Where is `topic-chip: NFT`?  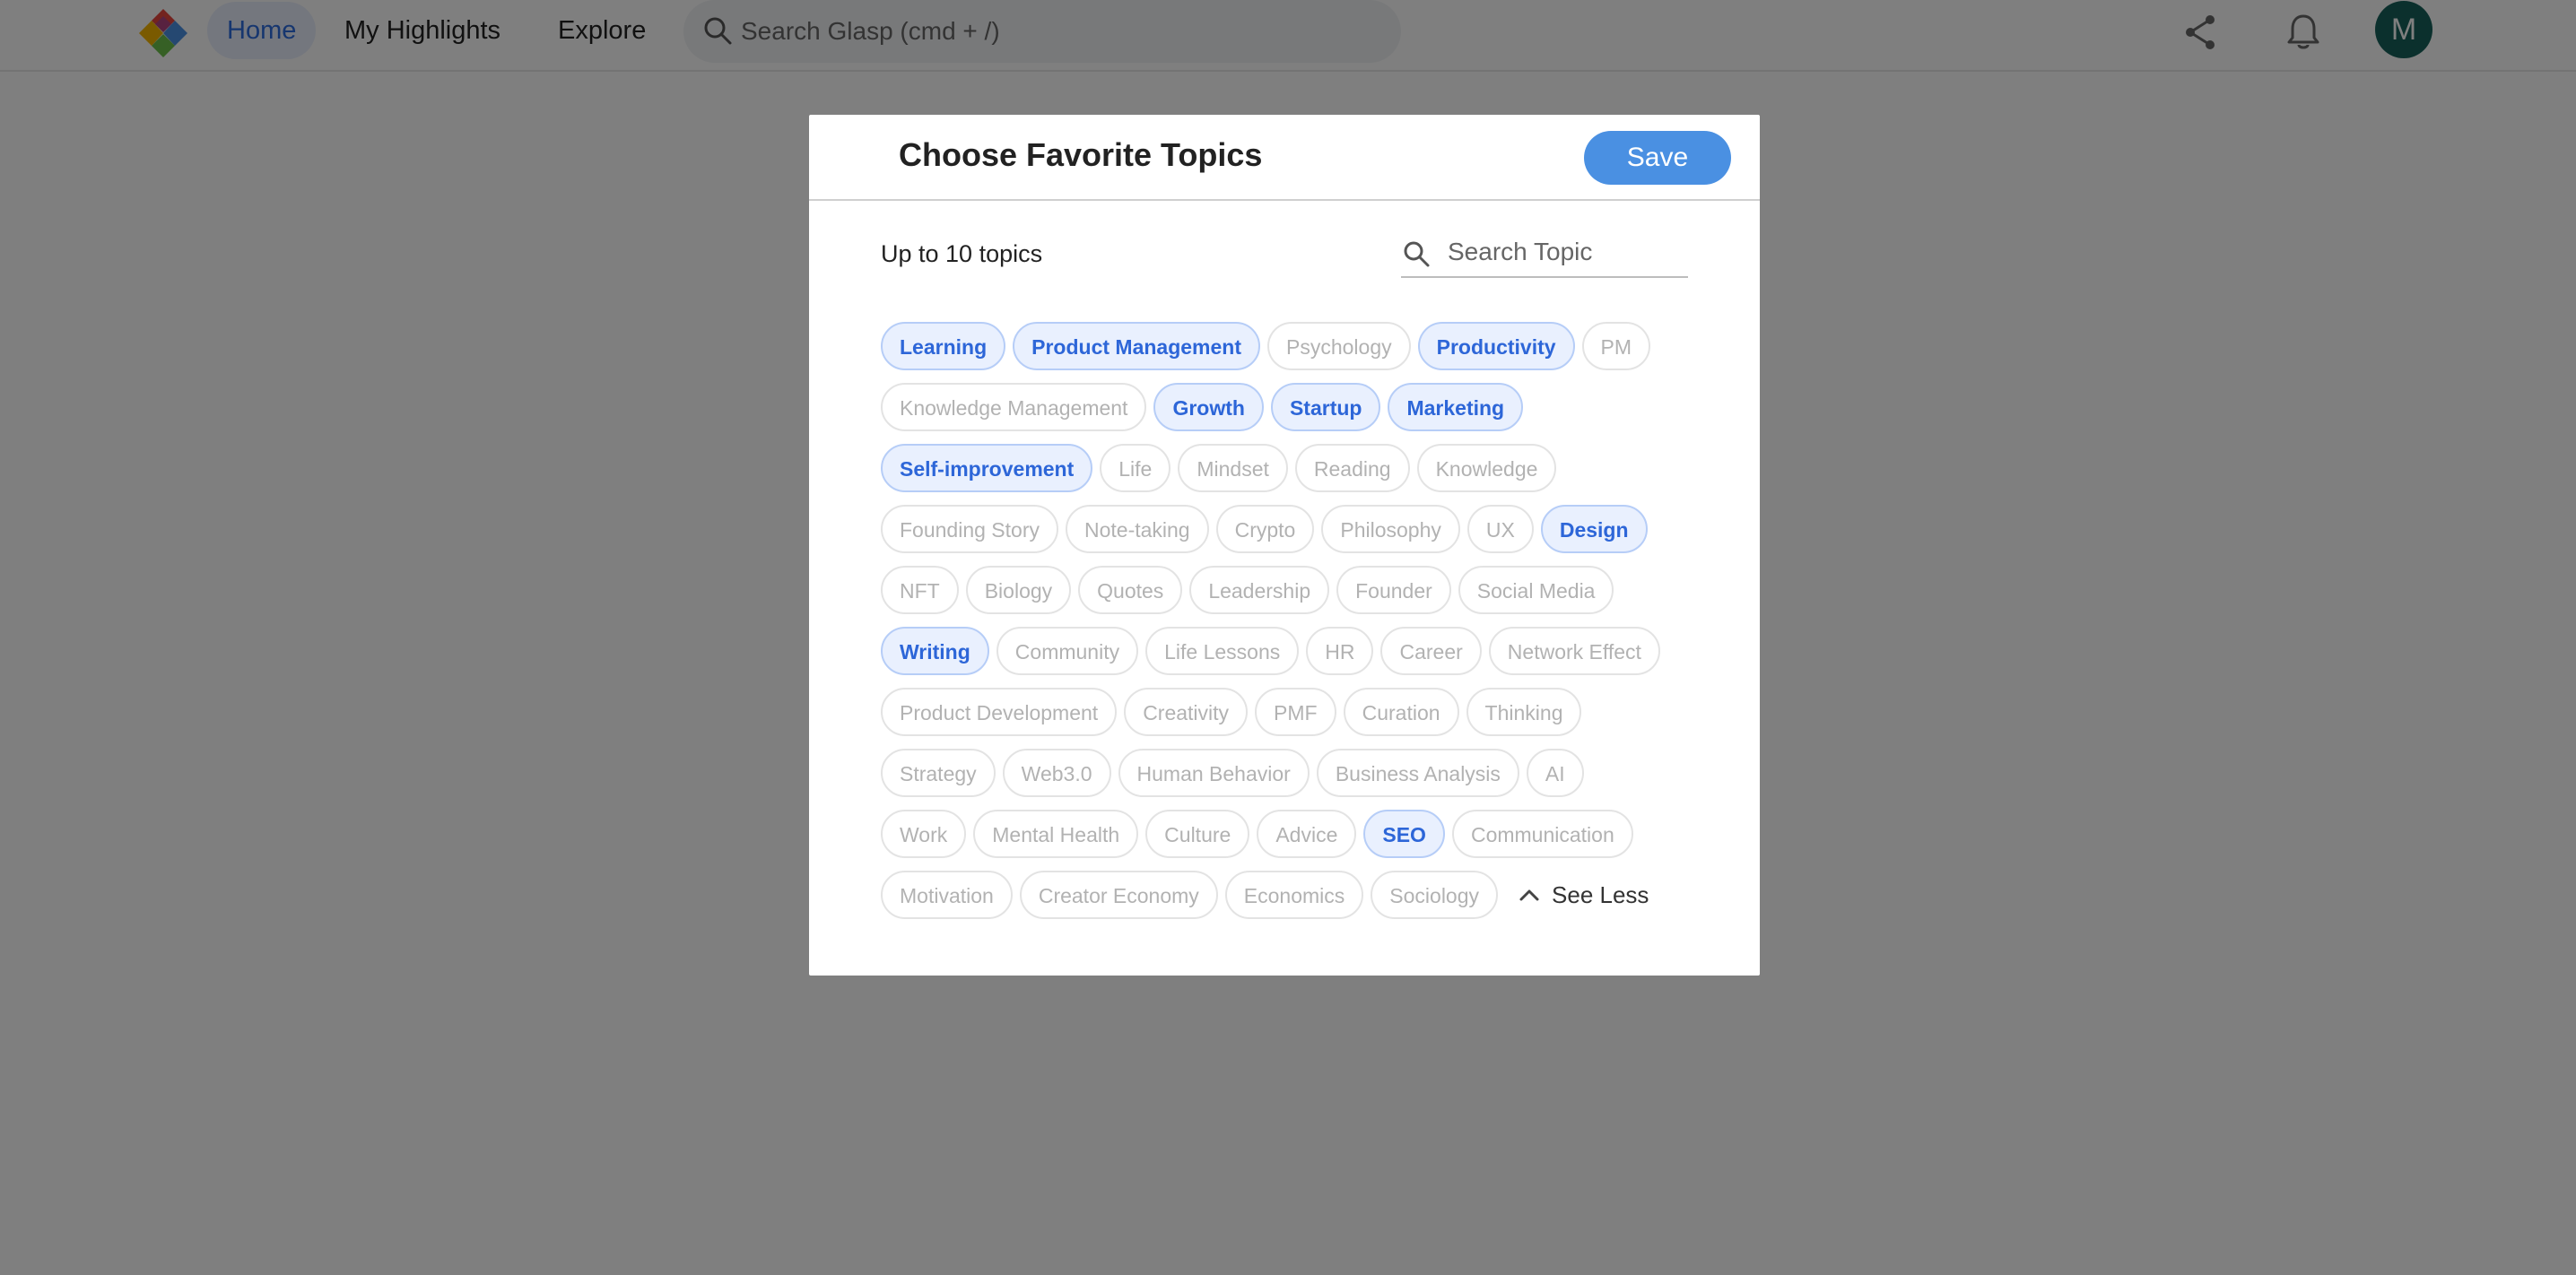
topic-chip: NFT is located at coordinates (920, 590).